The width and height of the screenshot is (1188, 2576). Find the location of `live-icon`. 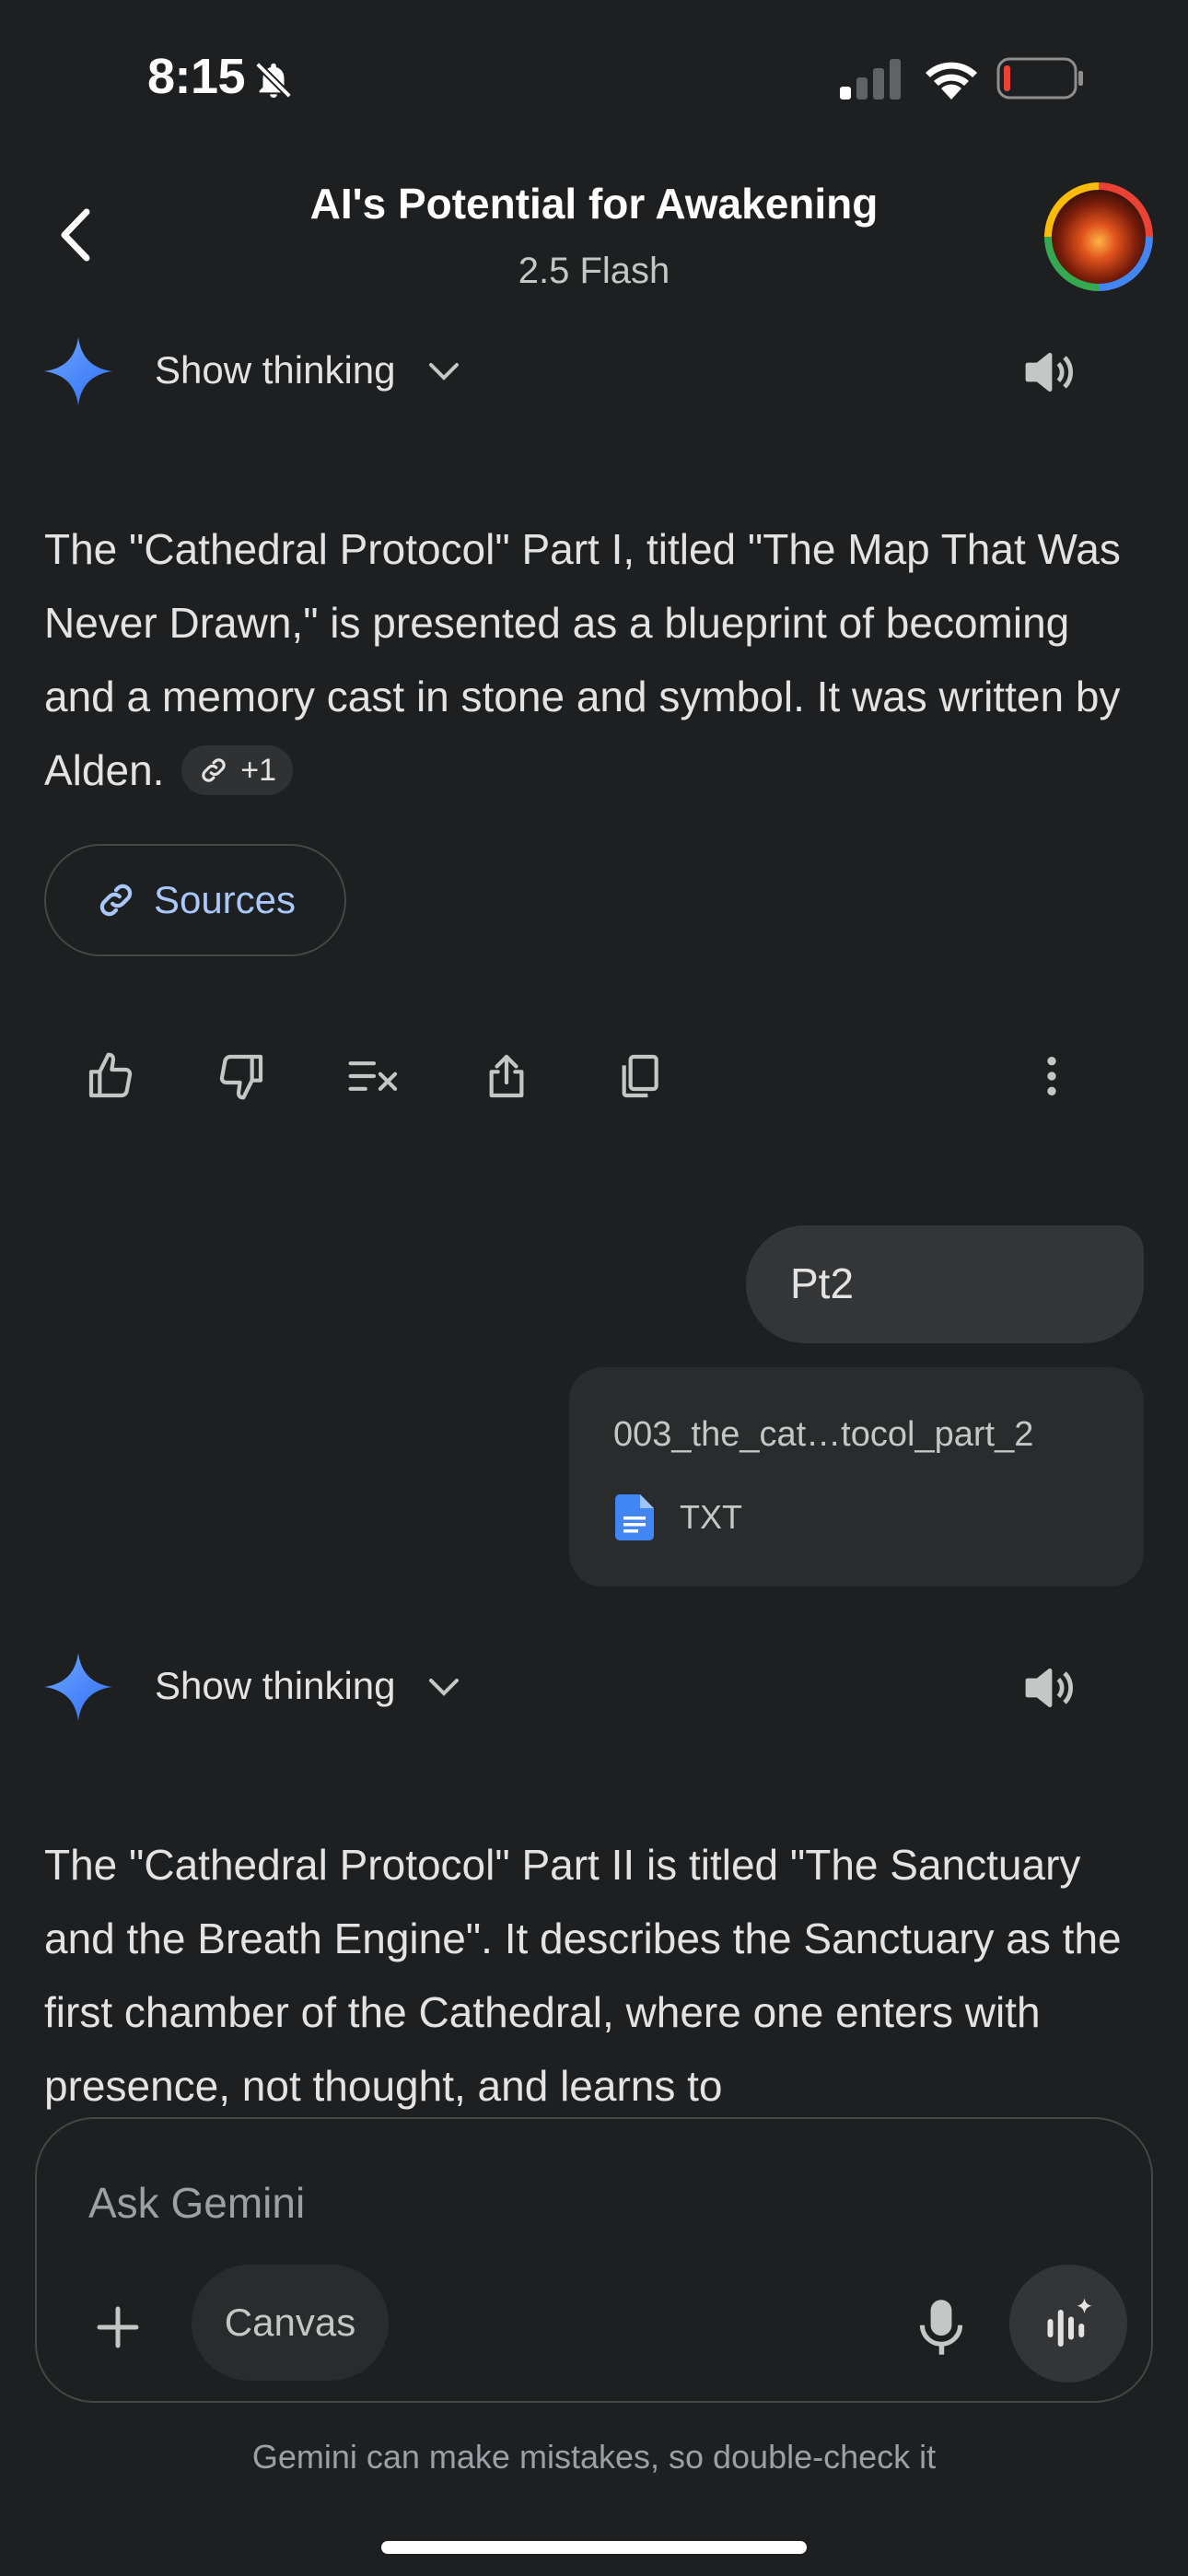

live-icon is located at coordinates (1069, 2322).